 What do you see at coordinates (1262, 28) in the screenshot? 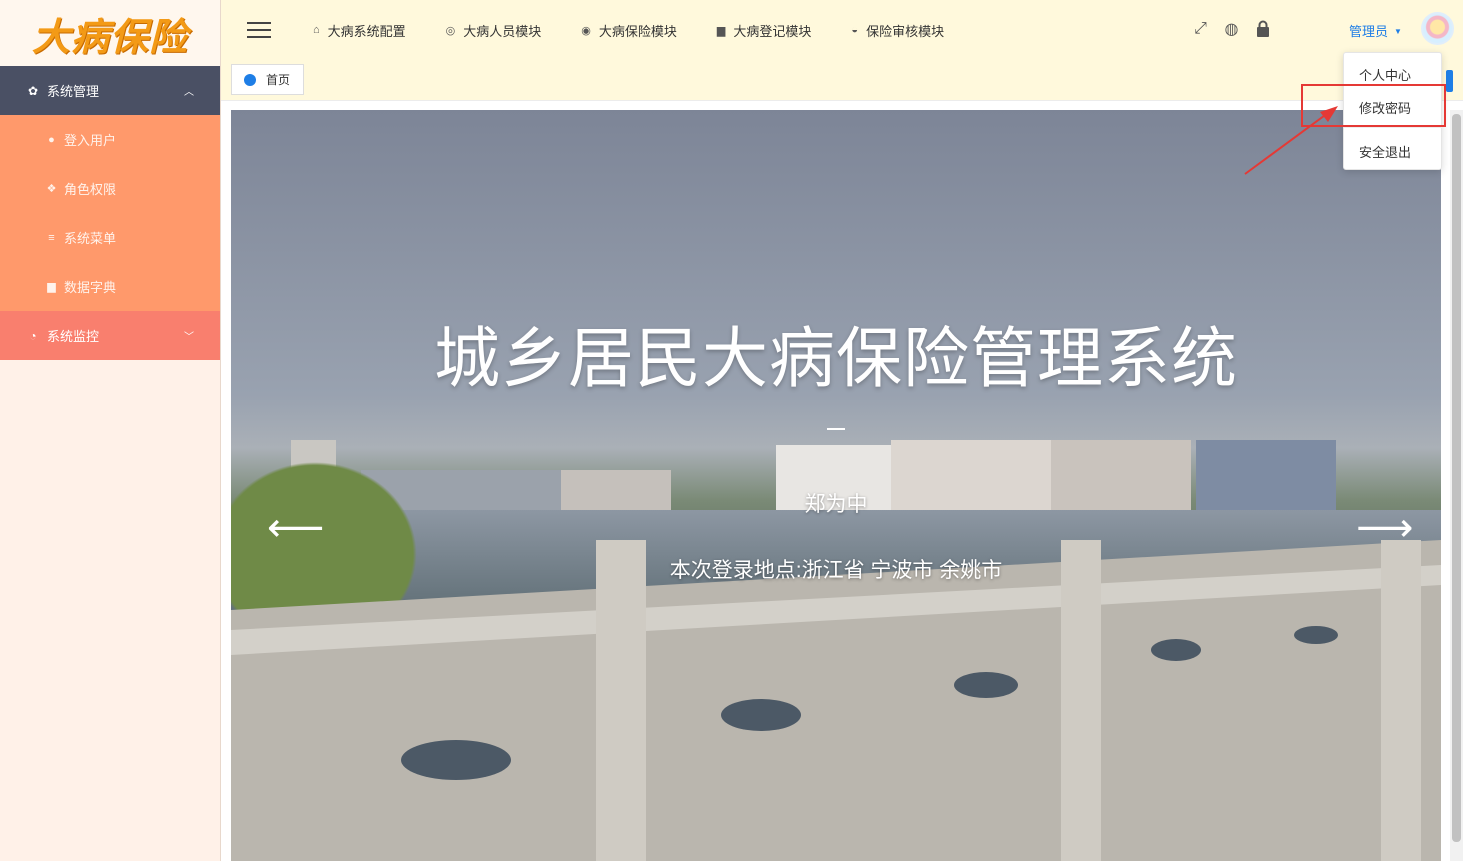
I see `lock-icon` at bounding box center [1262, 28].